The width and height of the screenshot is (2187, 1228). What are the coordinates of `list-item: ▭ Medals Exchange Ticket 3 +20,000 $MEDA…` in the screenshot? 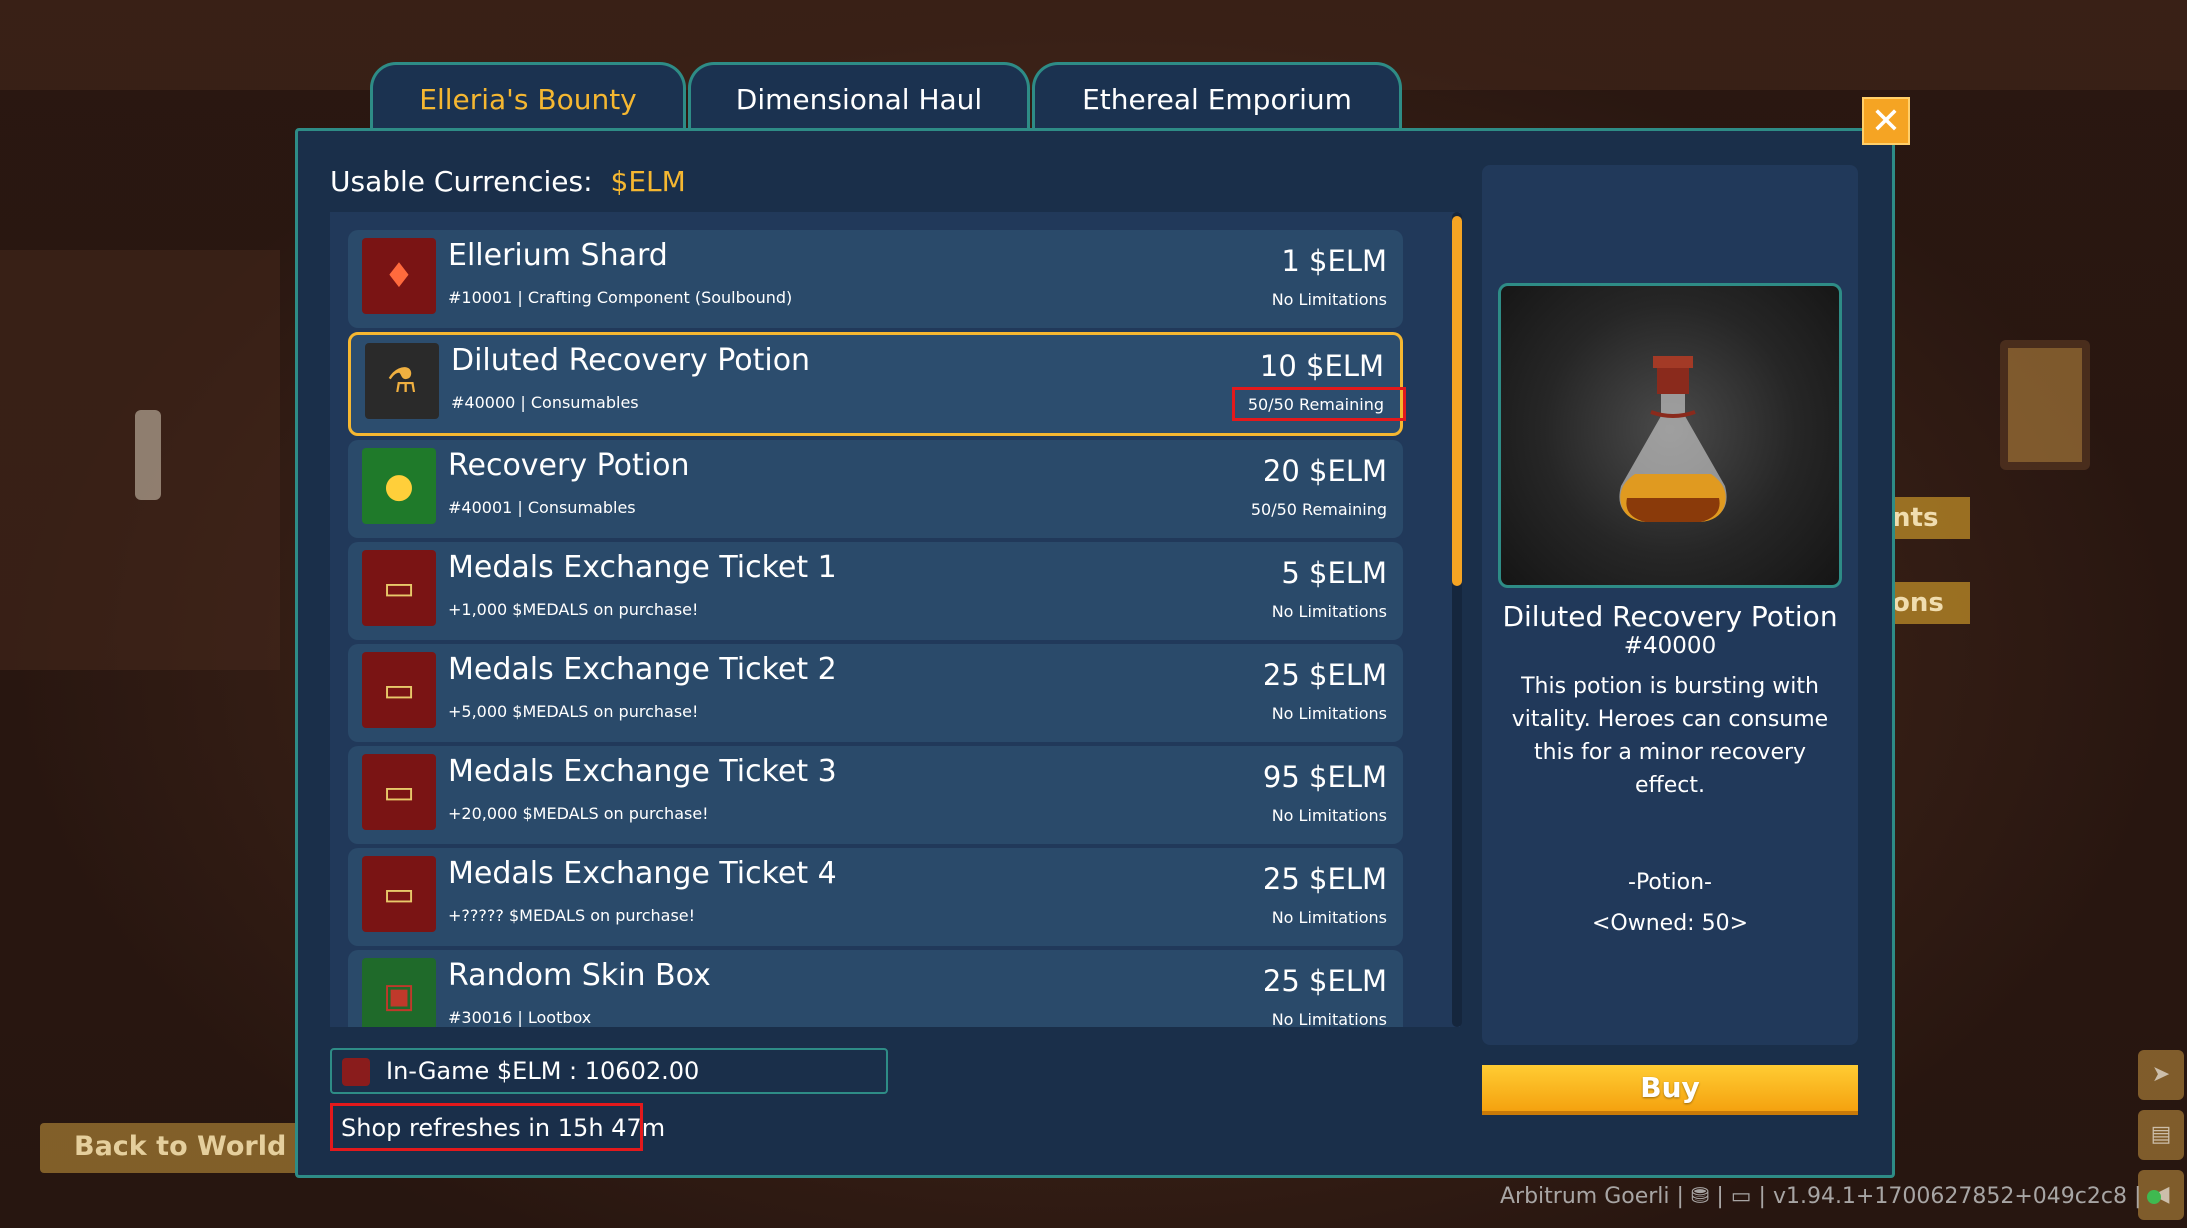 It's located at (875, 795).